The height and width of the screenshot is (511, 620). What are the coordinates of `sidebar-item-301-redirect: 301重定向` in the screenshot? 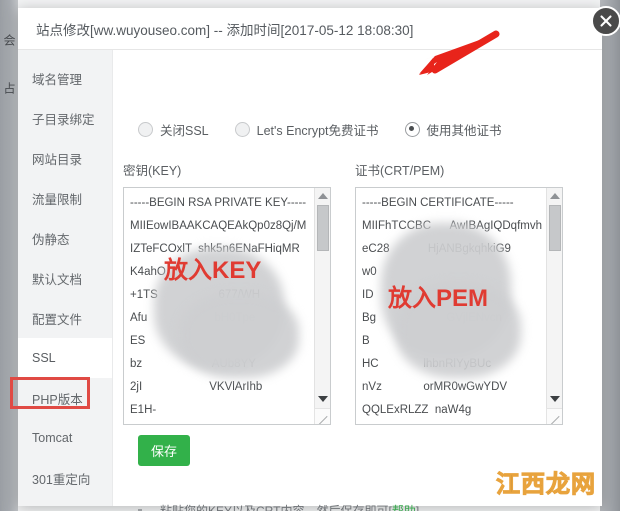 It's located at (65, 478).